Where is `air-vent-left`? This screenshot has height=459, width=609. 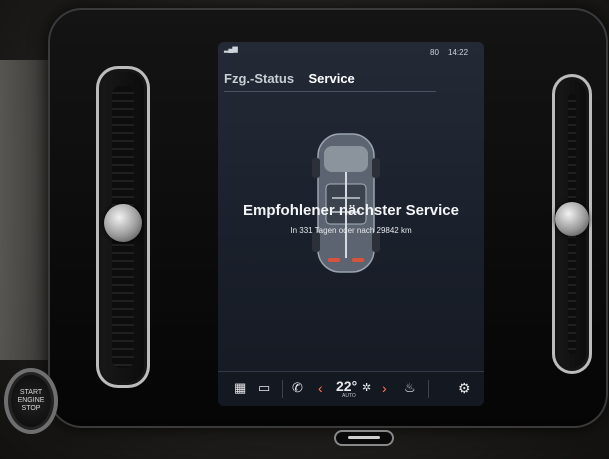 air-vent-left is located at coordinates (123, 227).